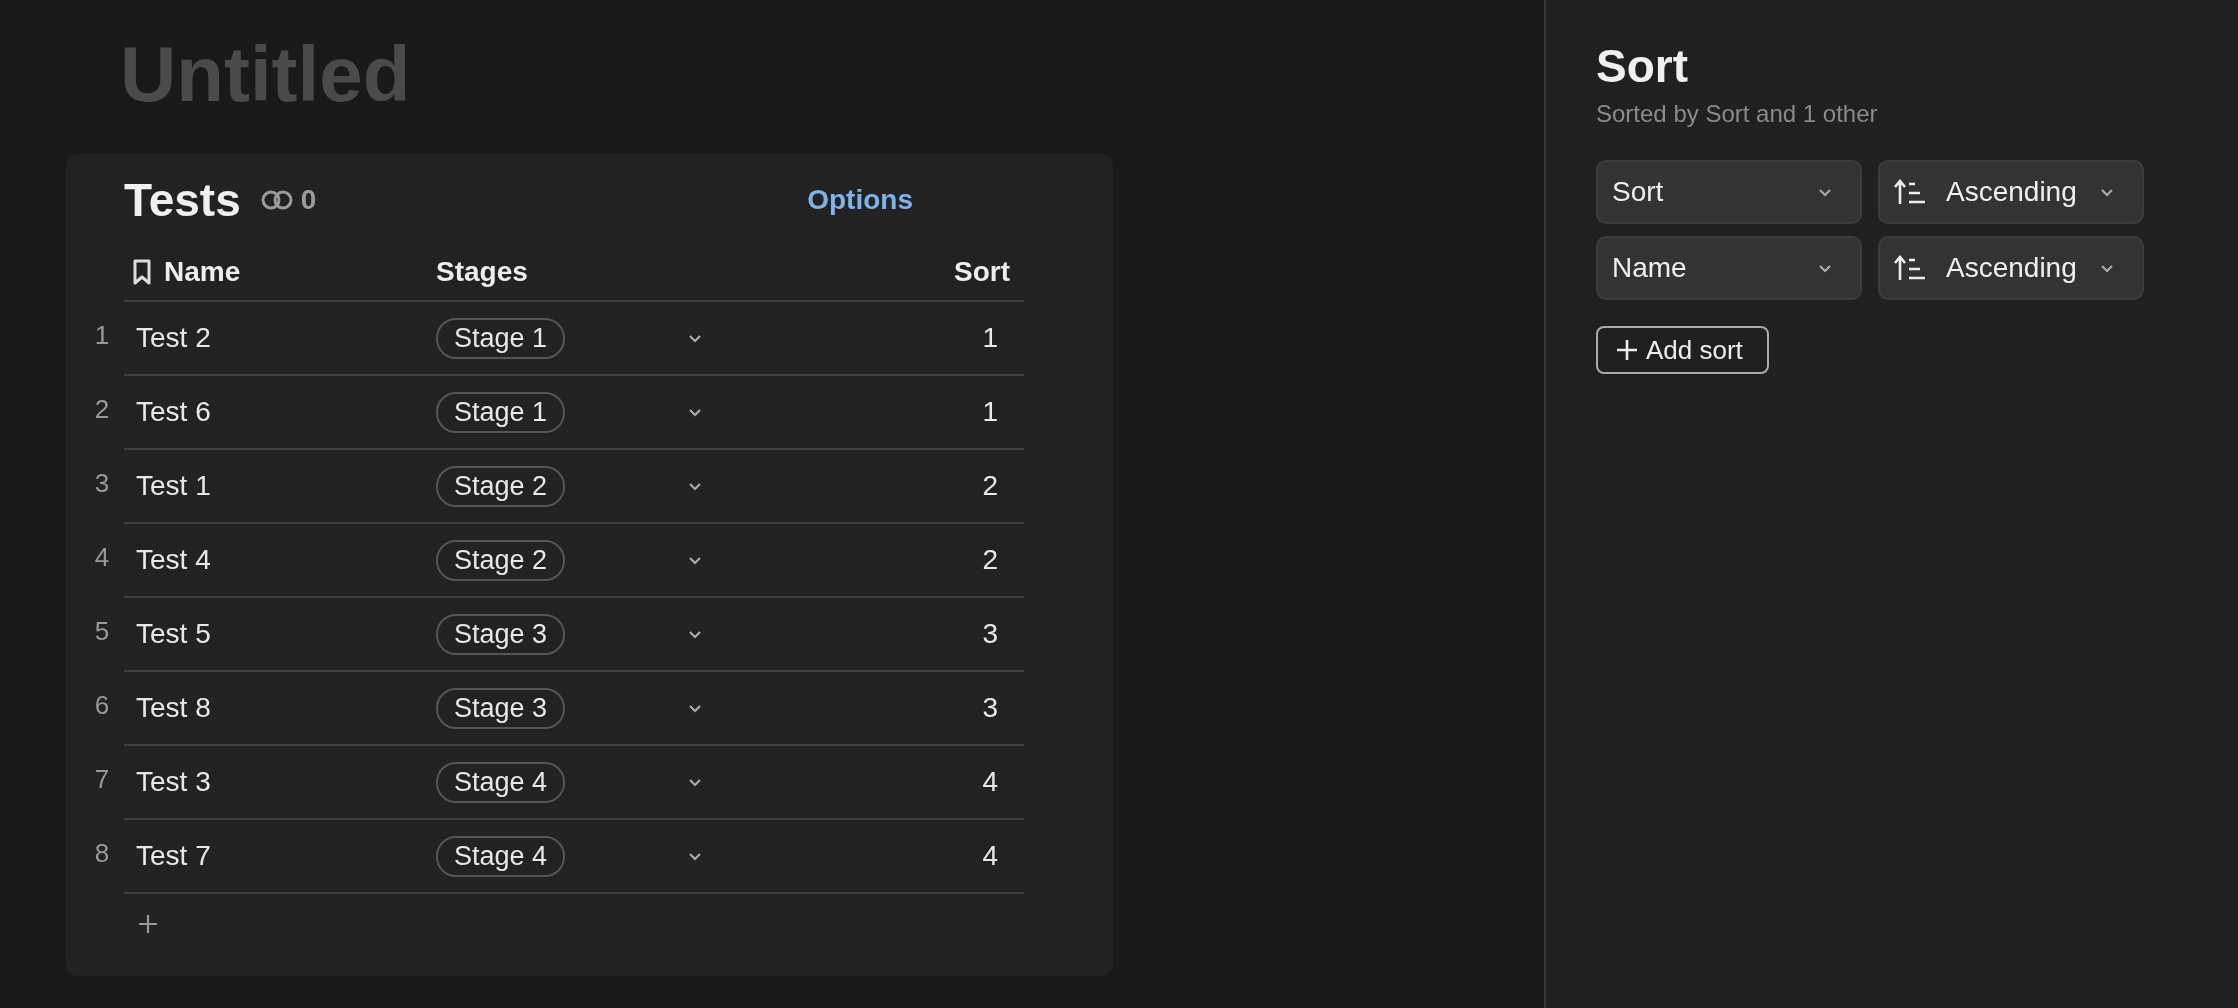 The image size is (2238, 1008). What do you see at coordinates (173, 412) in the screenshot?
I see `table-cell: Test 6` at bounding box center [173, 412].